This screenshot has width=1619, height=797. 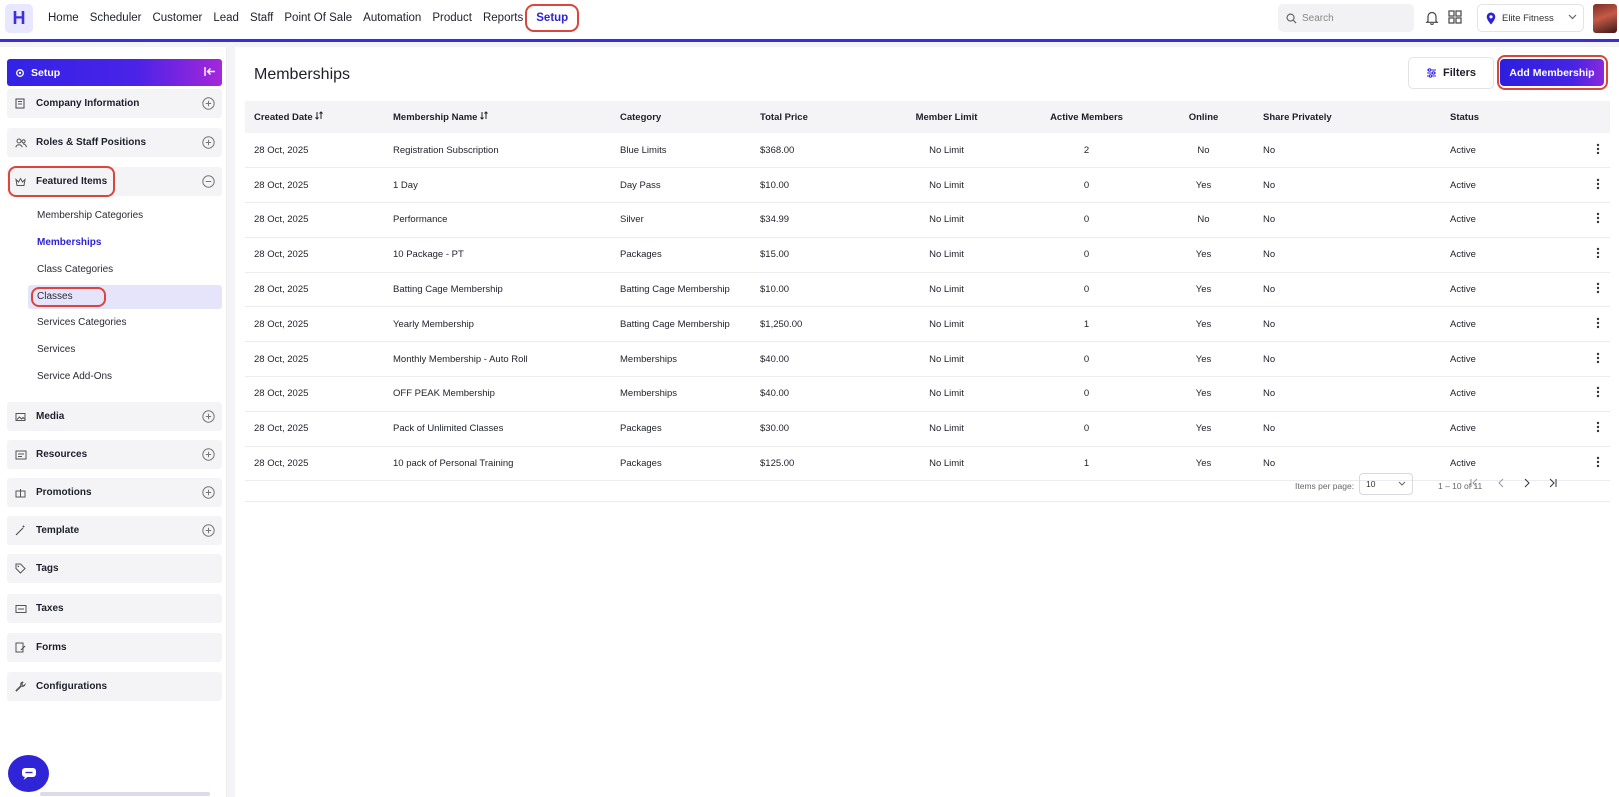 What do you see at coordinates (261, 18) in the screenshot?
I see `nav-staff: Staff` at bounding box center [261, 18].